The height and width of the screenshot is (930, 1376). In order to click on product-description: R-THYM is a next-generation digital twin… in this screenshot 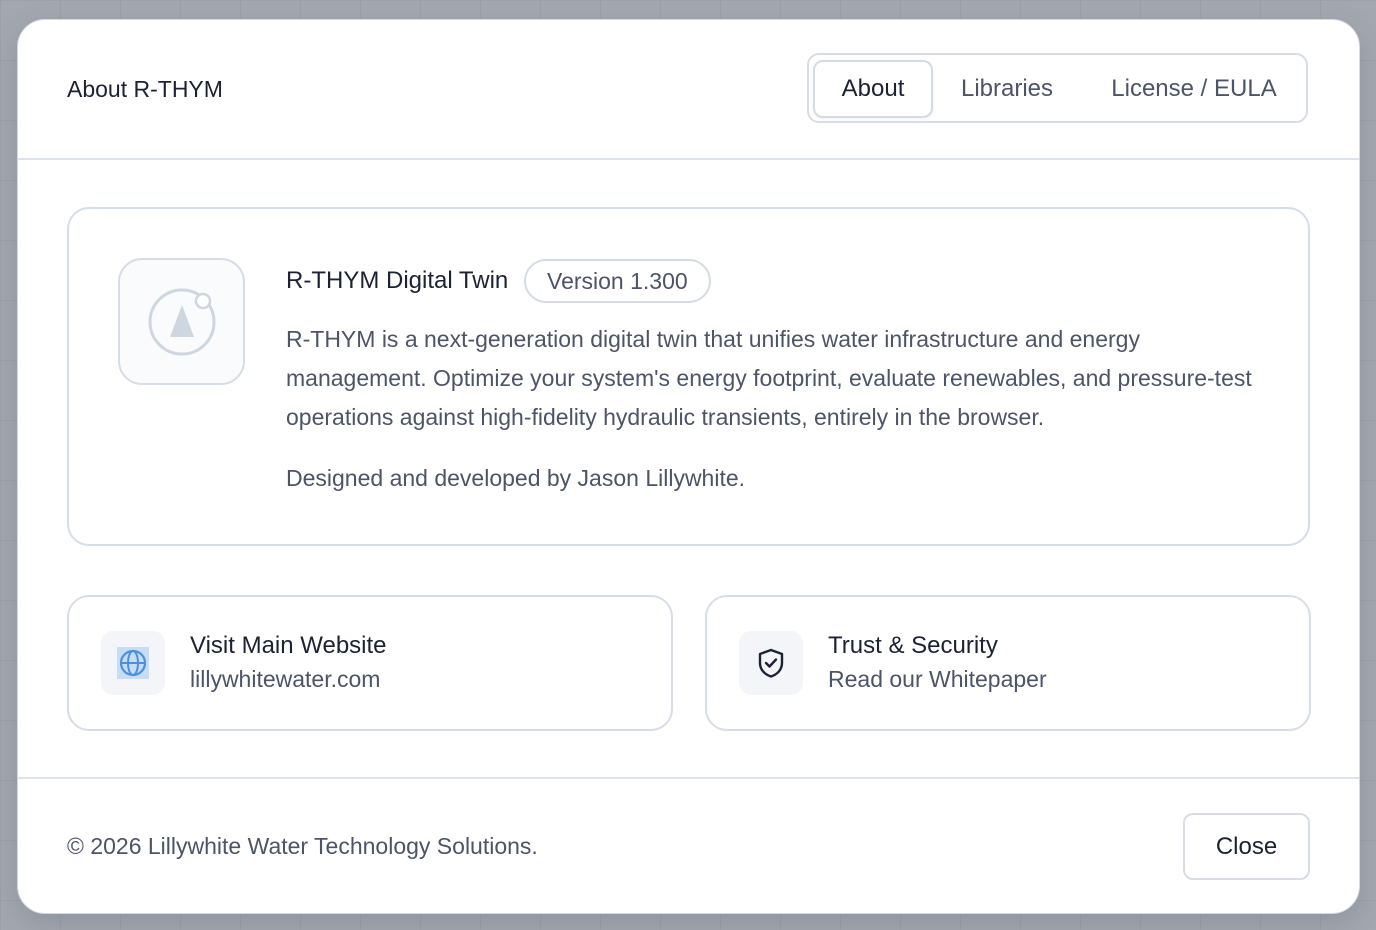, I will do `click(769, 378)`.